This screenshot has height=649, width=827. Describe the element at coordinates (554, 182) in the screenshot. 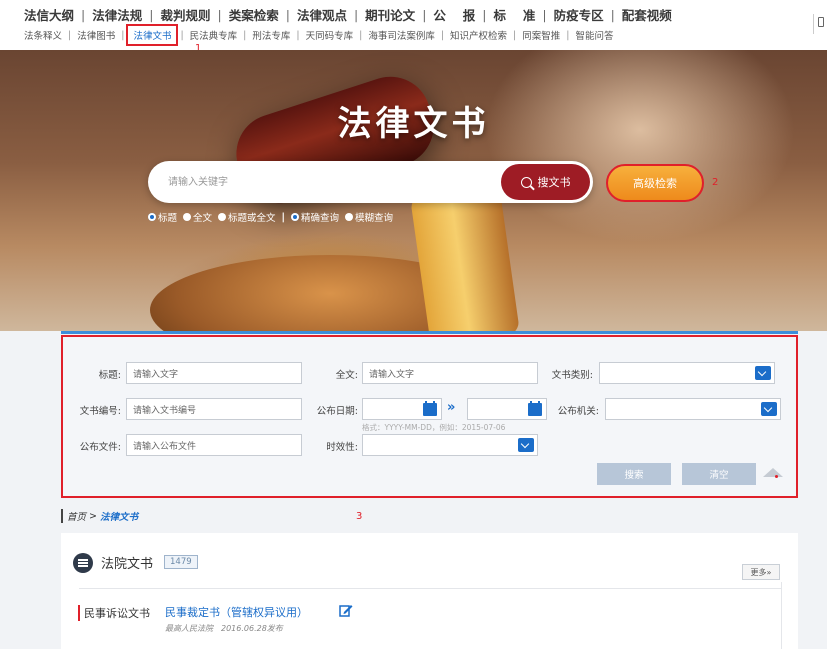

I see `search-button-label: 搜文书` at that location.